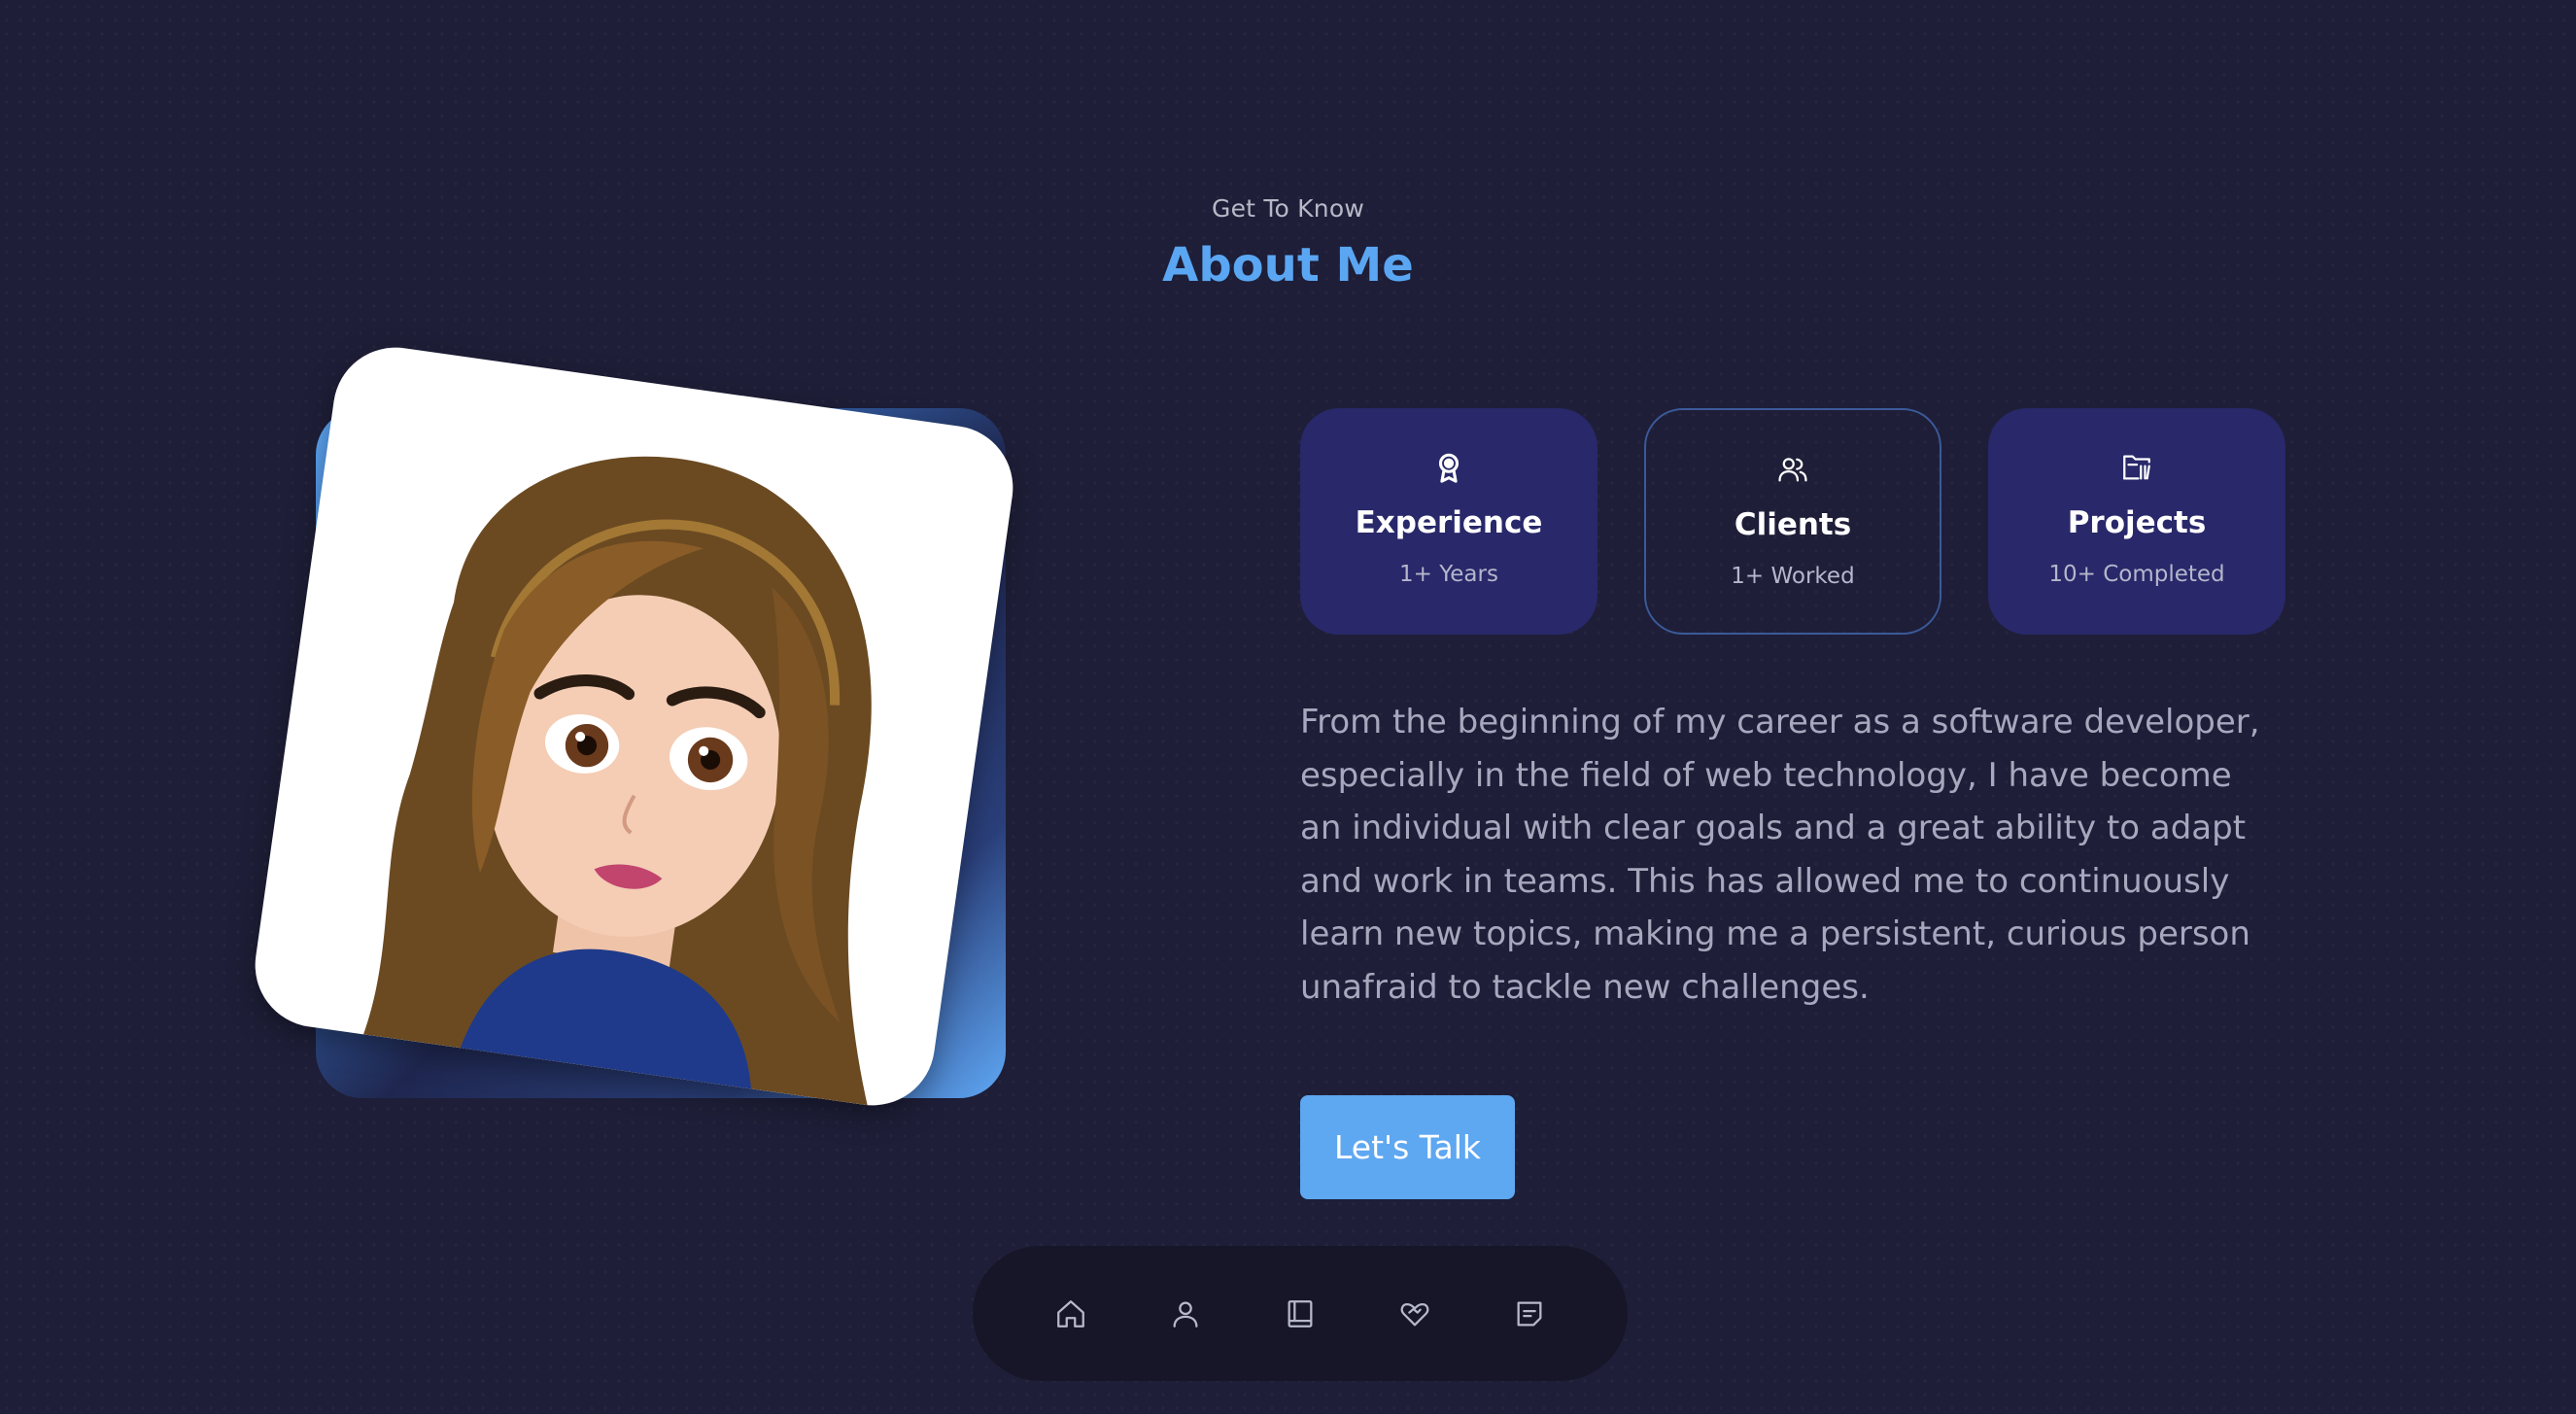  I want to click on lets-talk-button: Let's Talk, so click(1407, 1147).